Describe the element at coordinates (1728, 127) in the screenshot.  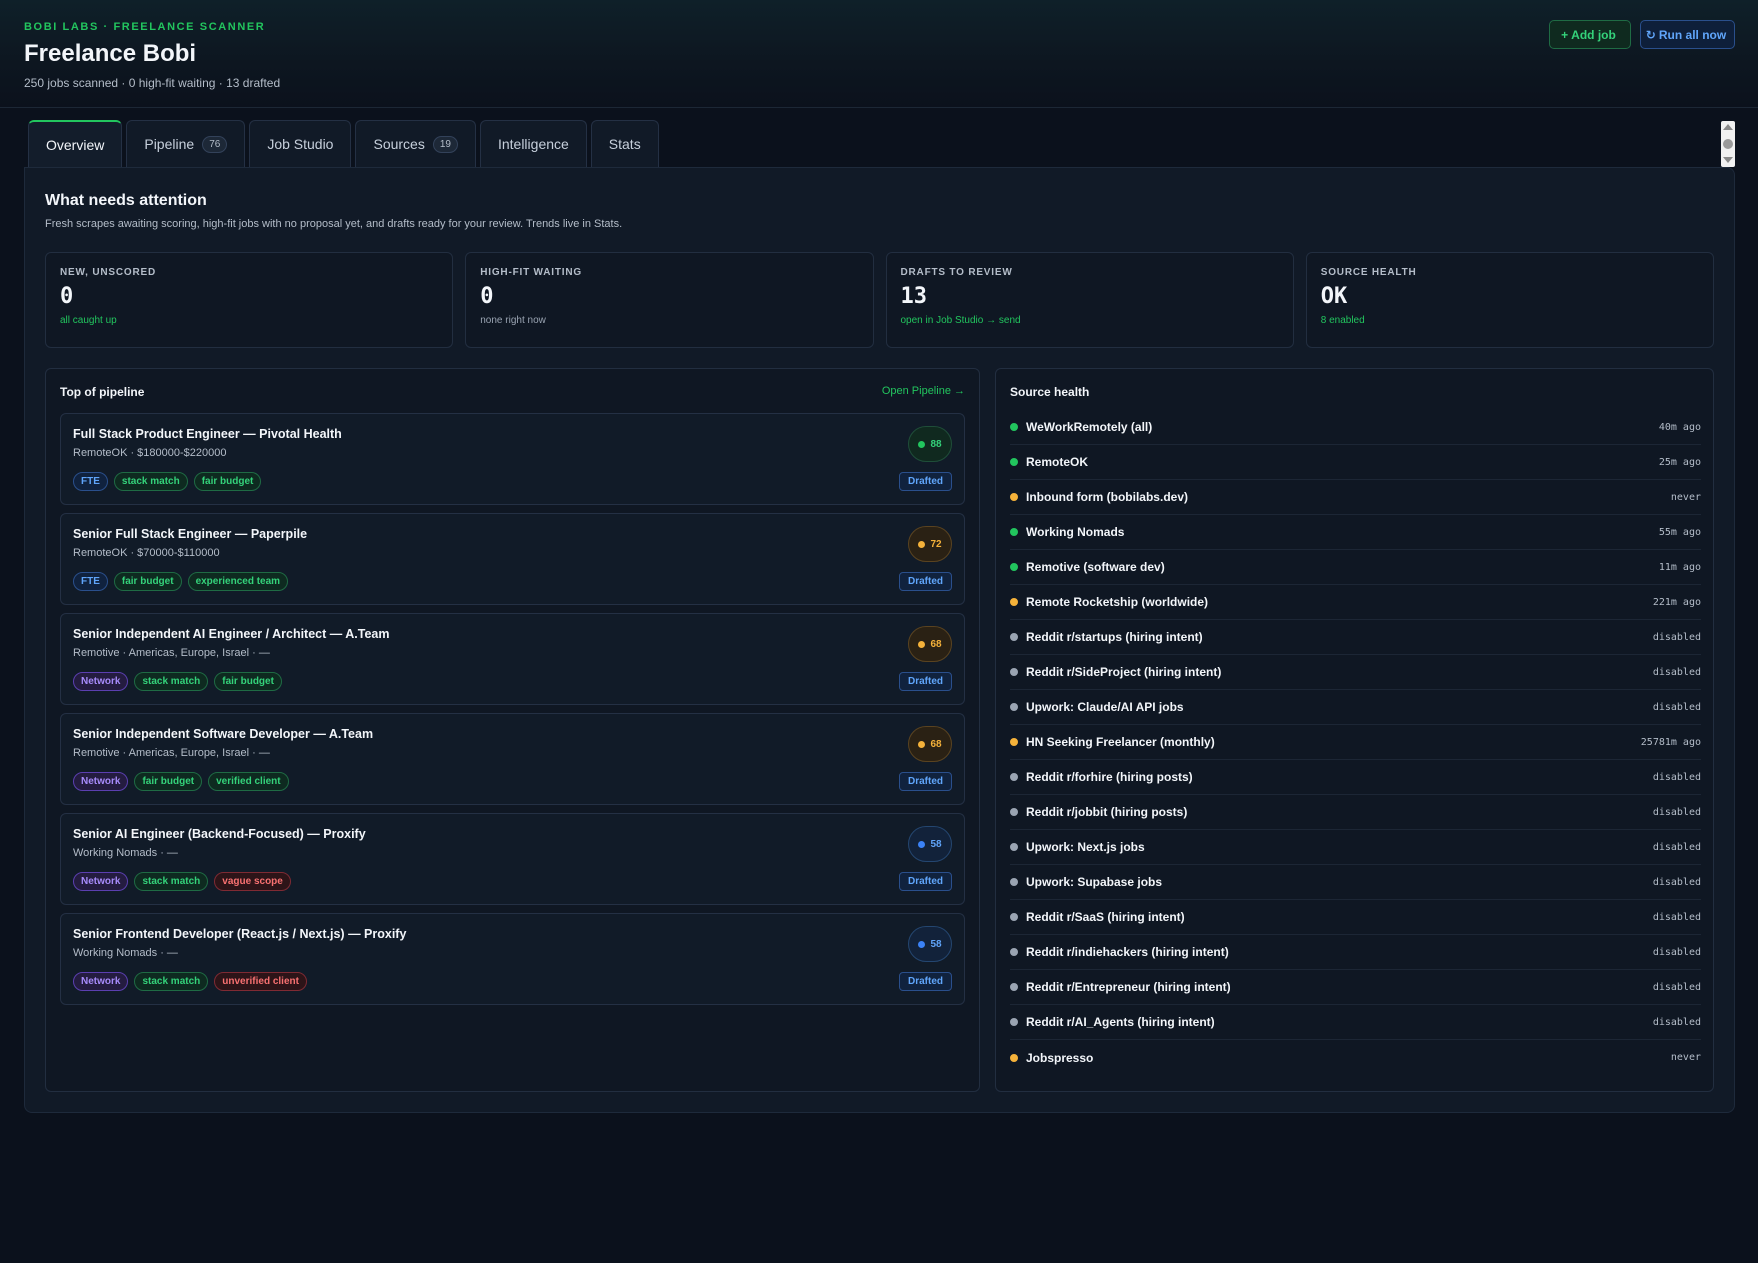
I see `scroll-up-arrow-icon` at that location.